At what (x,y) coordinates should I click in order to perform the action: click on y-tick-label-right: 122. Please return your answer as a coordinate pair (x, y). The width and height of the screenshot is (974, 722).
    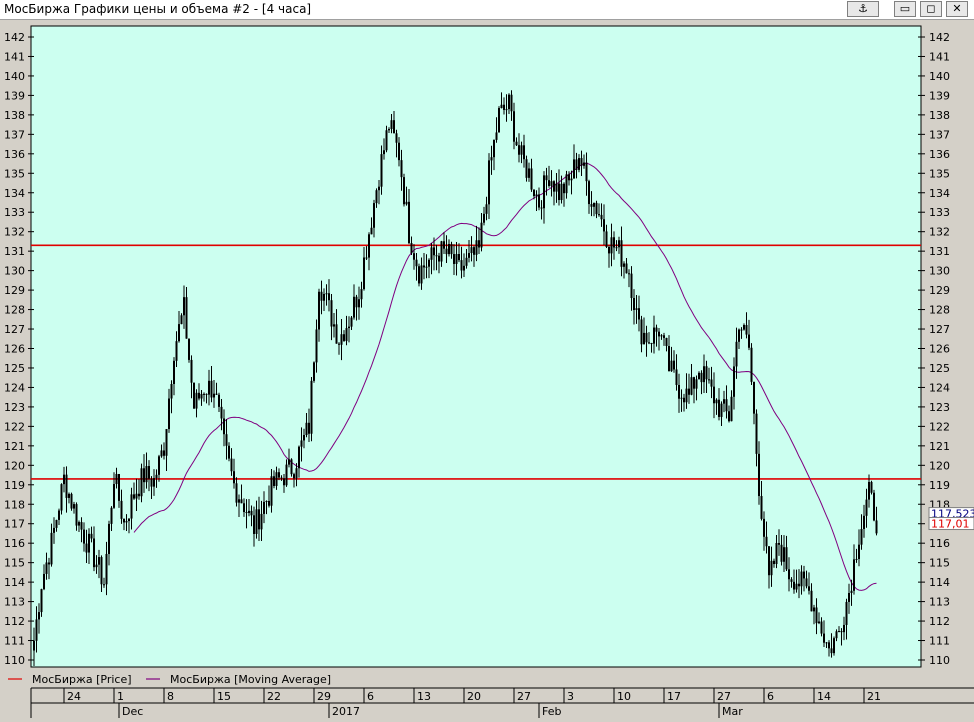
    Looking at the image, I should click on (939, 426).